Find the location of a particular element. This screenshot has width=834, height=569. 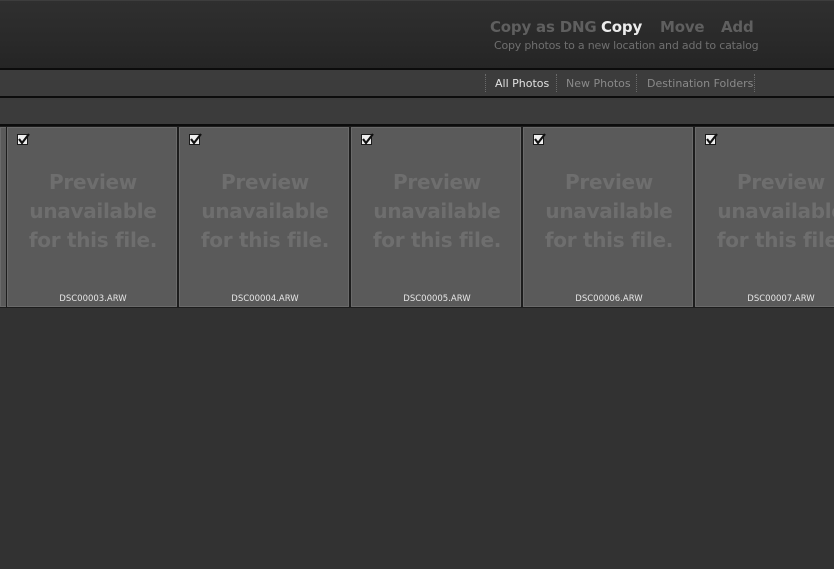

mode-add: Add is located at coordinates (737, 27).